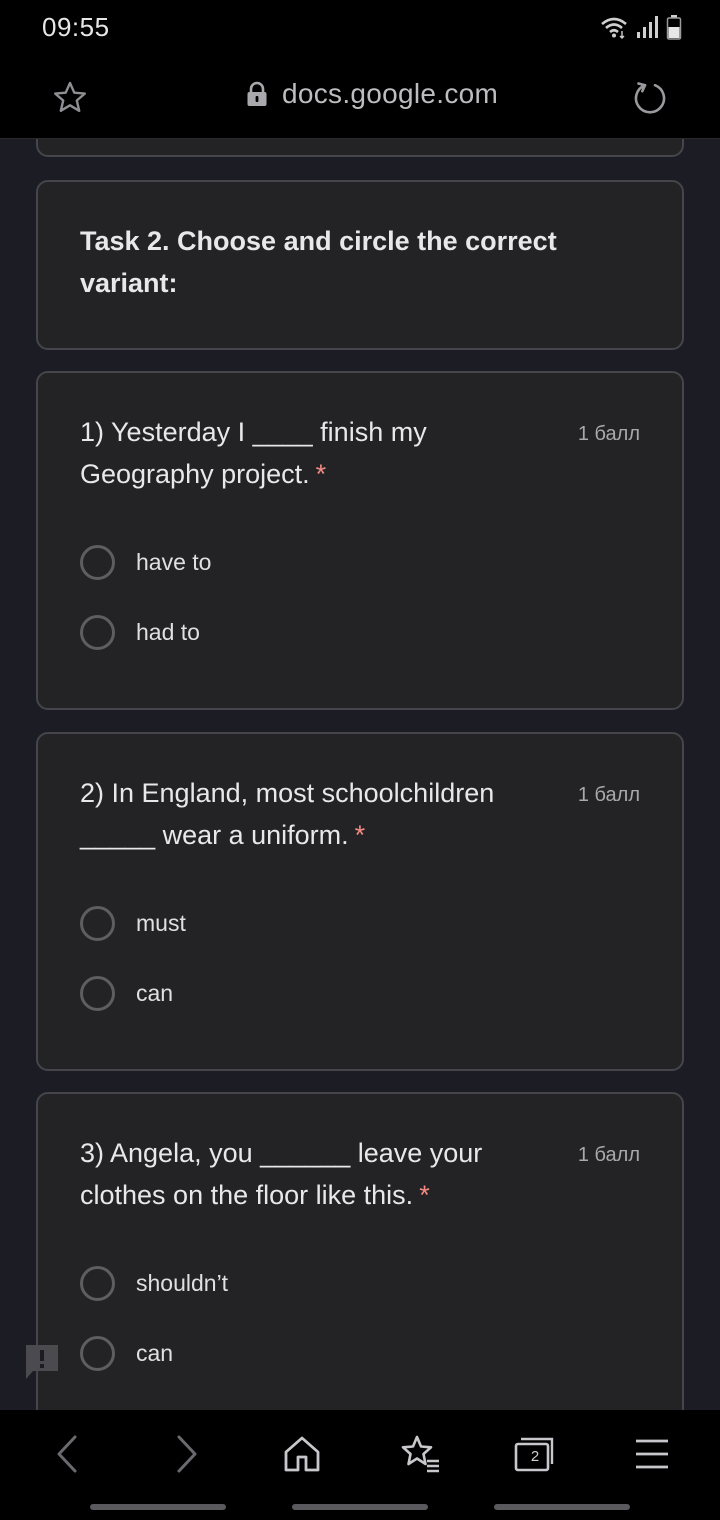 The width and height of the screenshot is (720, 1520). What do you see at coordinates (647, 27) in the screenshot?
I see `signal-icon` at bounding box center [647, 27].